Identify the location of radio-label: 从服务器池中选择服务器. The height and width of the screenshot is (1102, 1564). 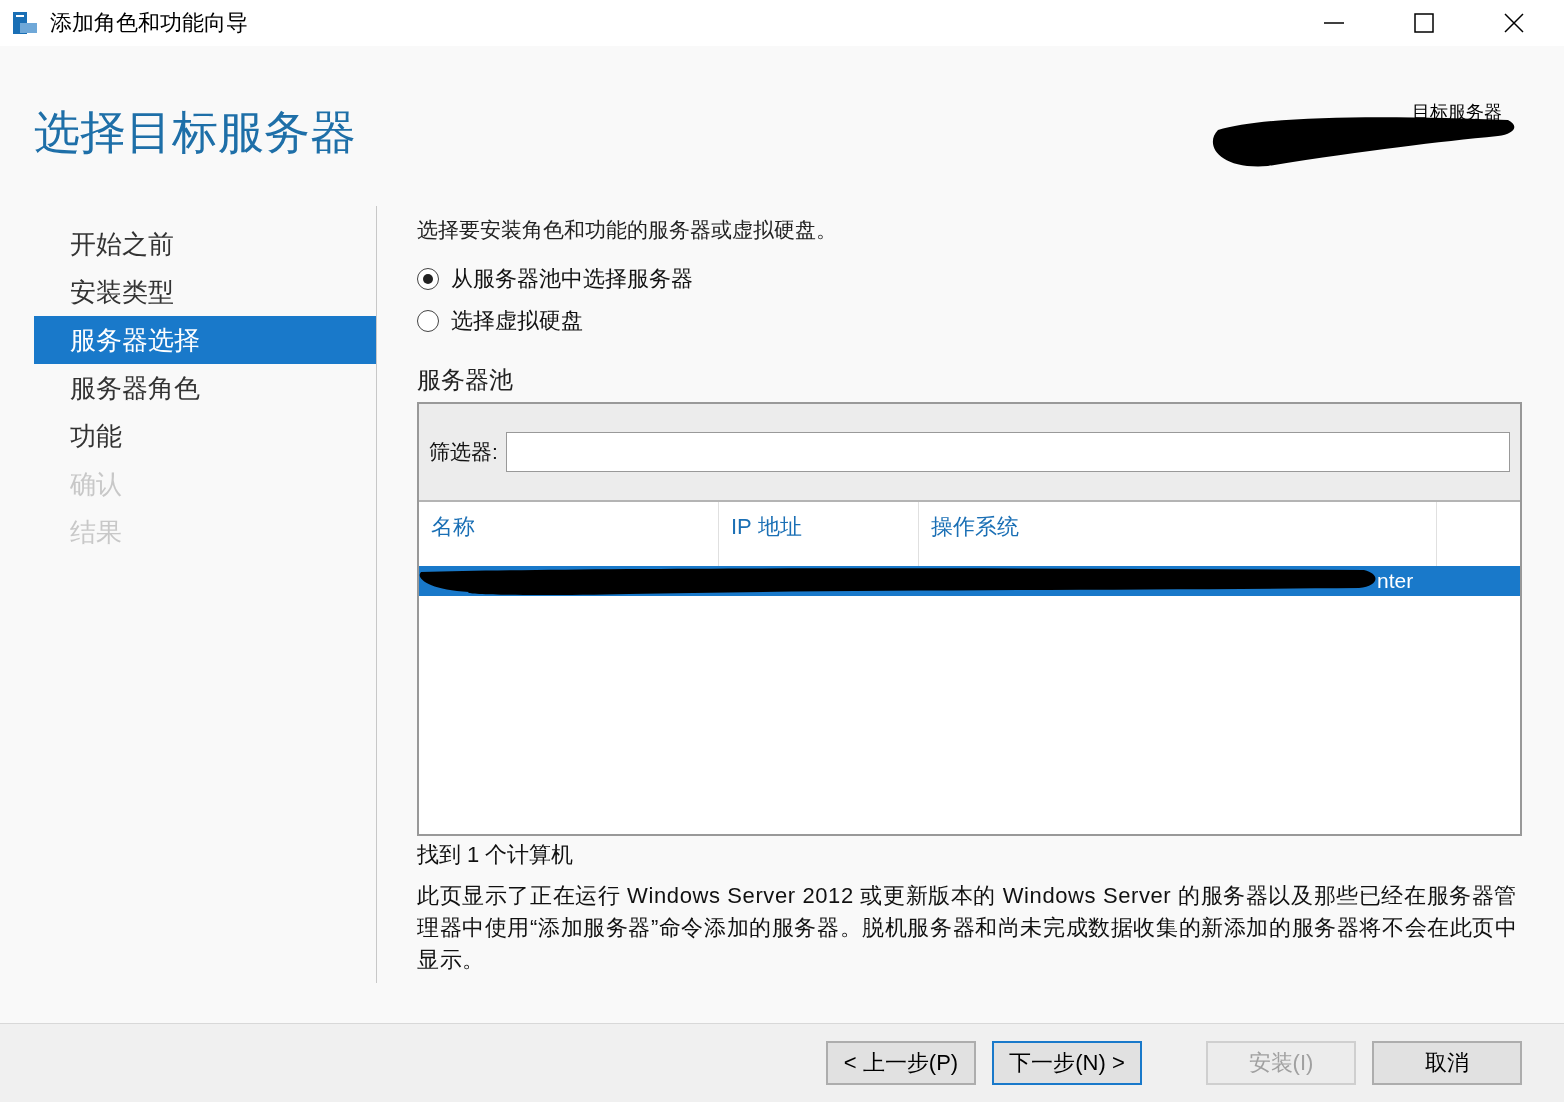
(572, 279).